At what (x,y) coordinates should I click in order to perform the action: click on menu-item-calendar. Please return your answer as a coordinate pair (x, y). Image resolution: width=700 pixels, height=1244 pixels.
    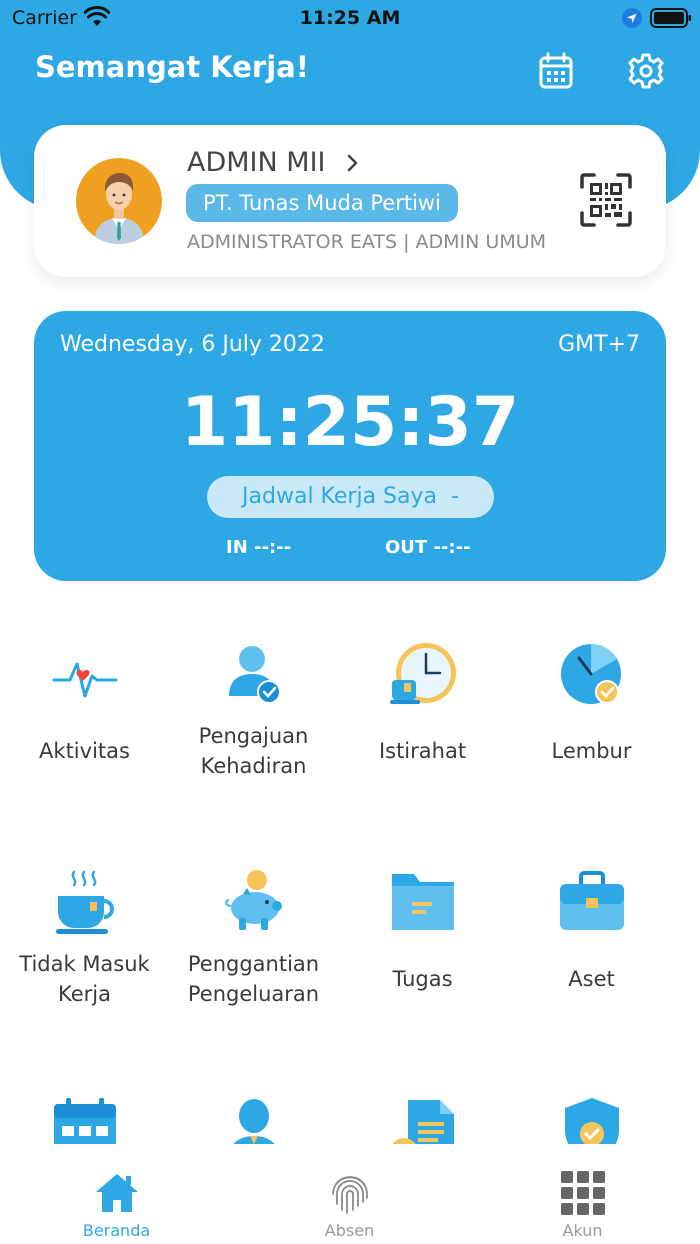
    Looking at the image, I should click on (84, 1100).